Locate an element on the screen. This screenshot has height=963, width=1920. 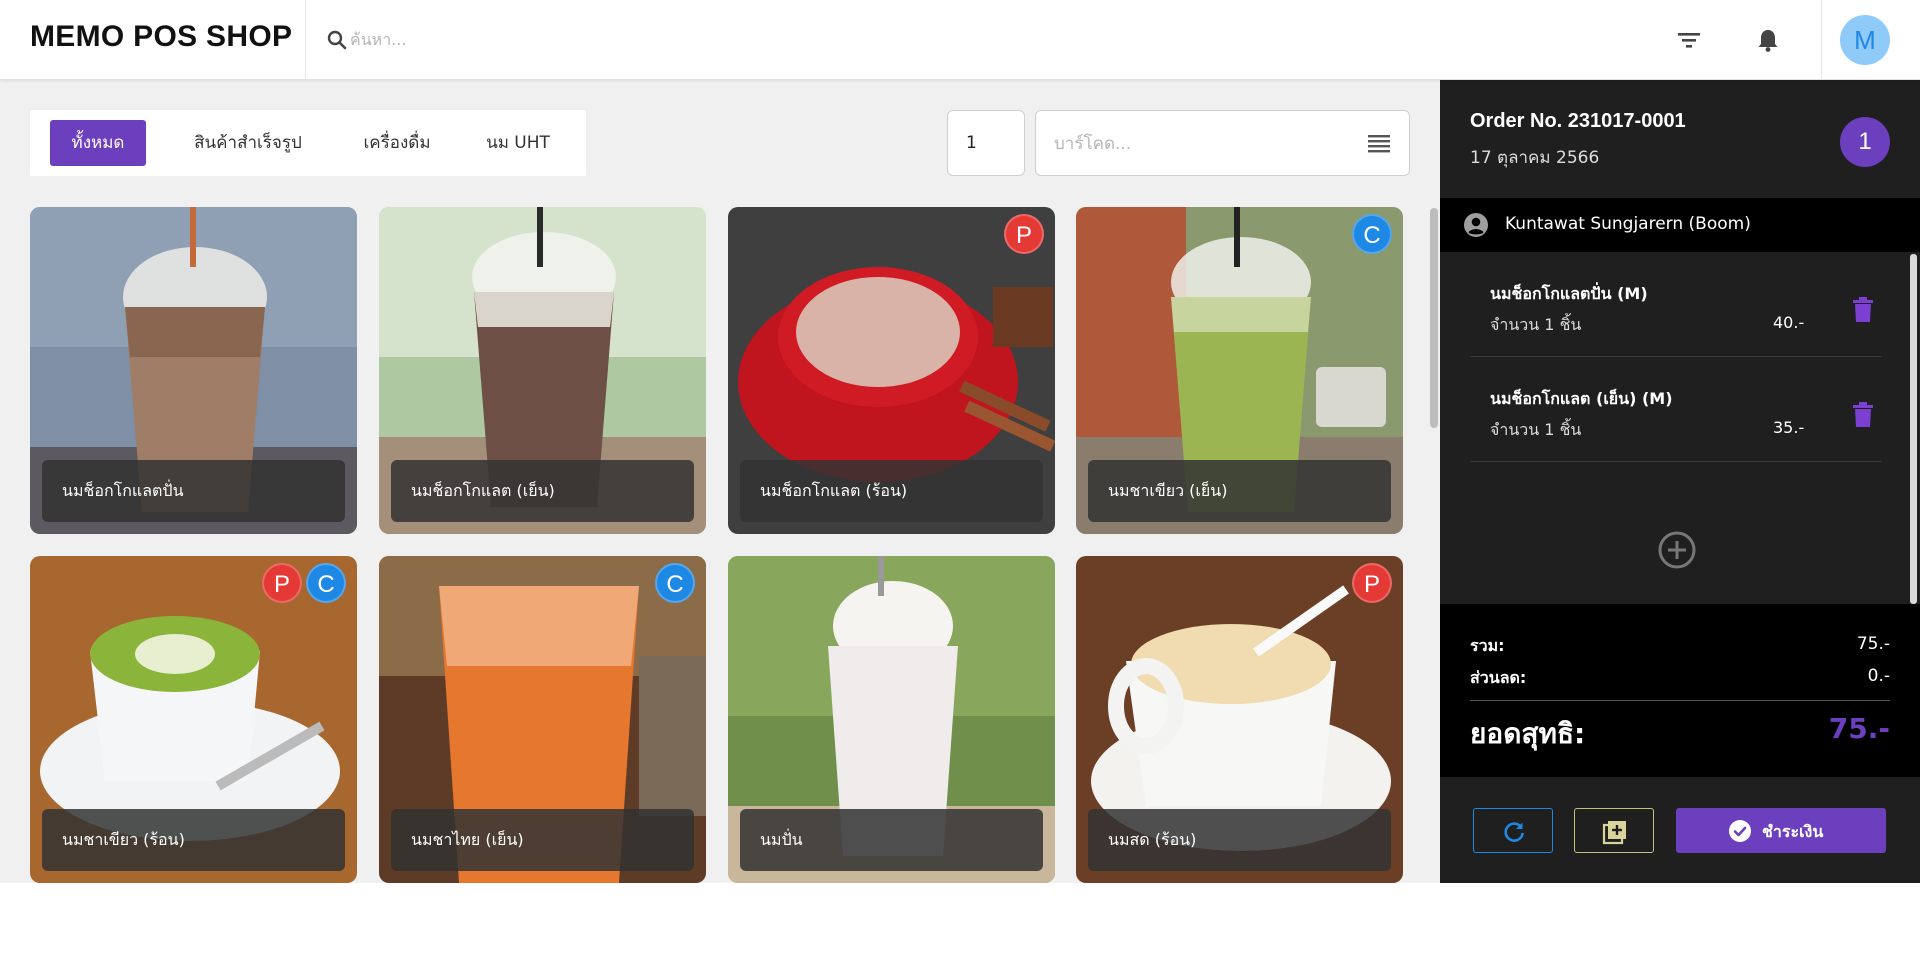
product-name: นมช็อกโกแลต (ร้อน) is located at coordinates (891, 491).